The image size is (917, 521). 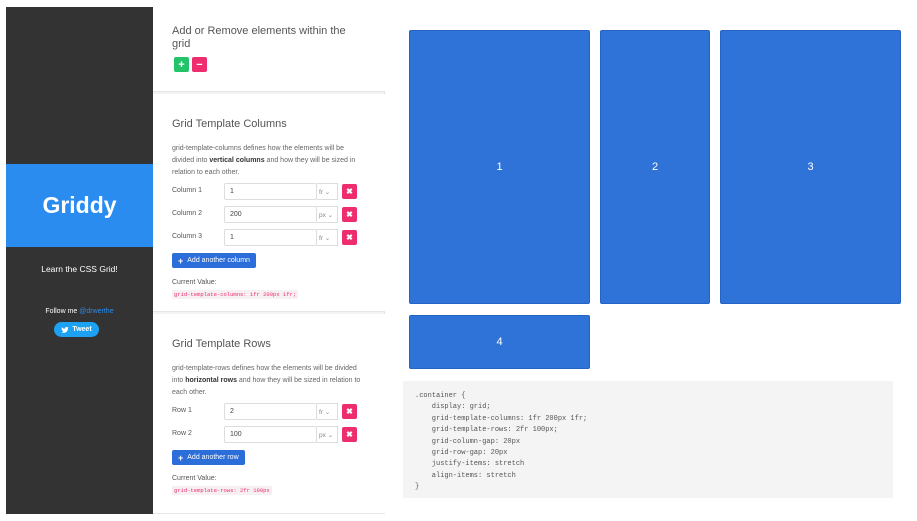 What do you see at coordinates (270, 434) in the screenshot?
I see `row-value-input: 100` at bounding box center [270, 434].